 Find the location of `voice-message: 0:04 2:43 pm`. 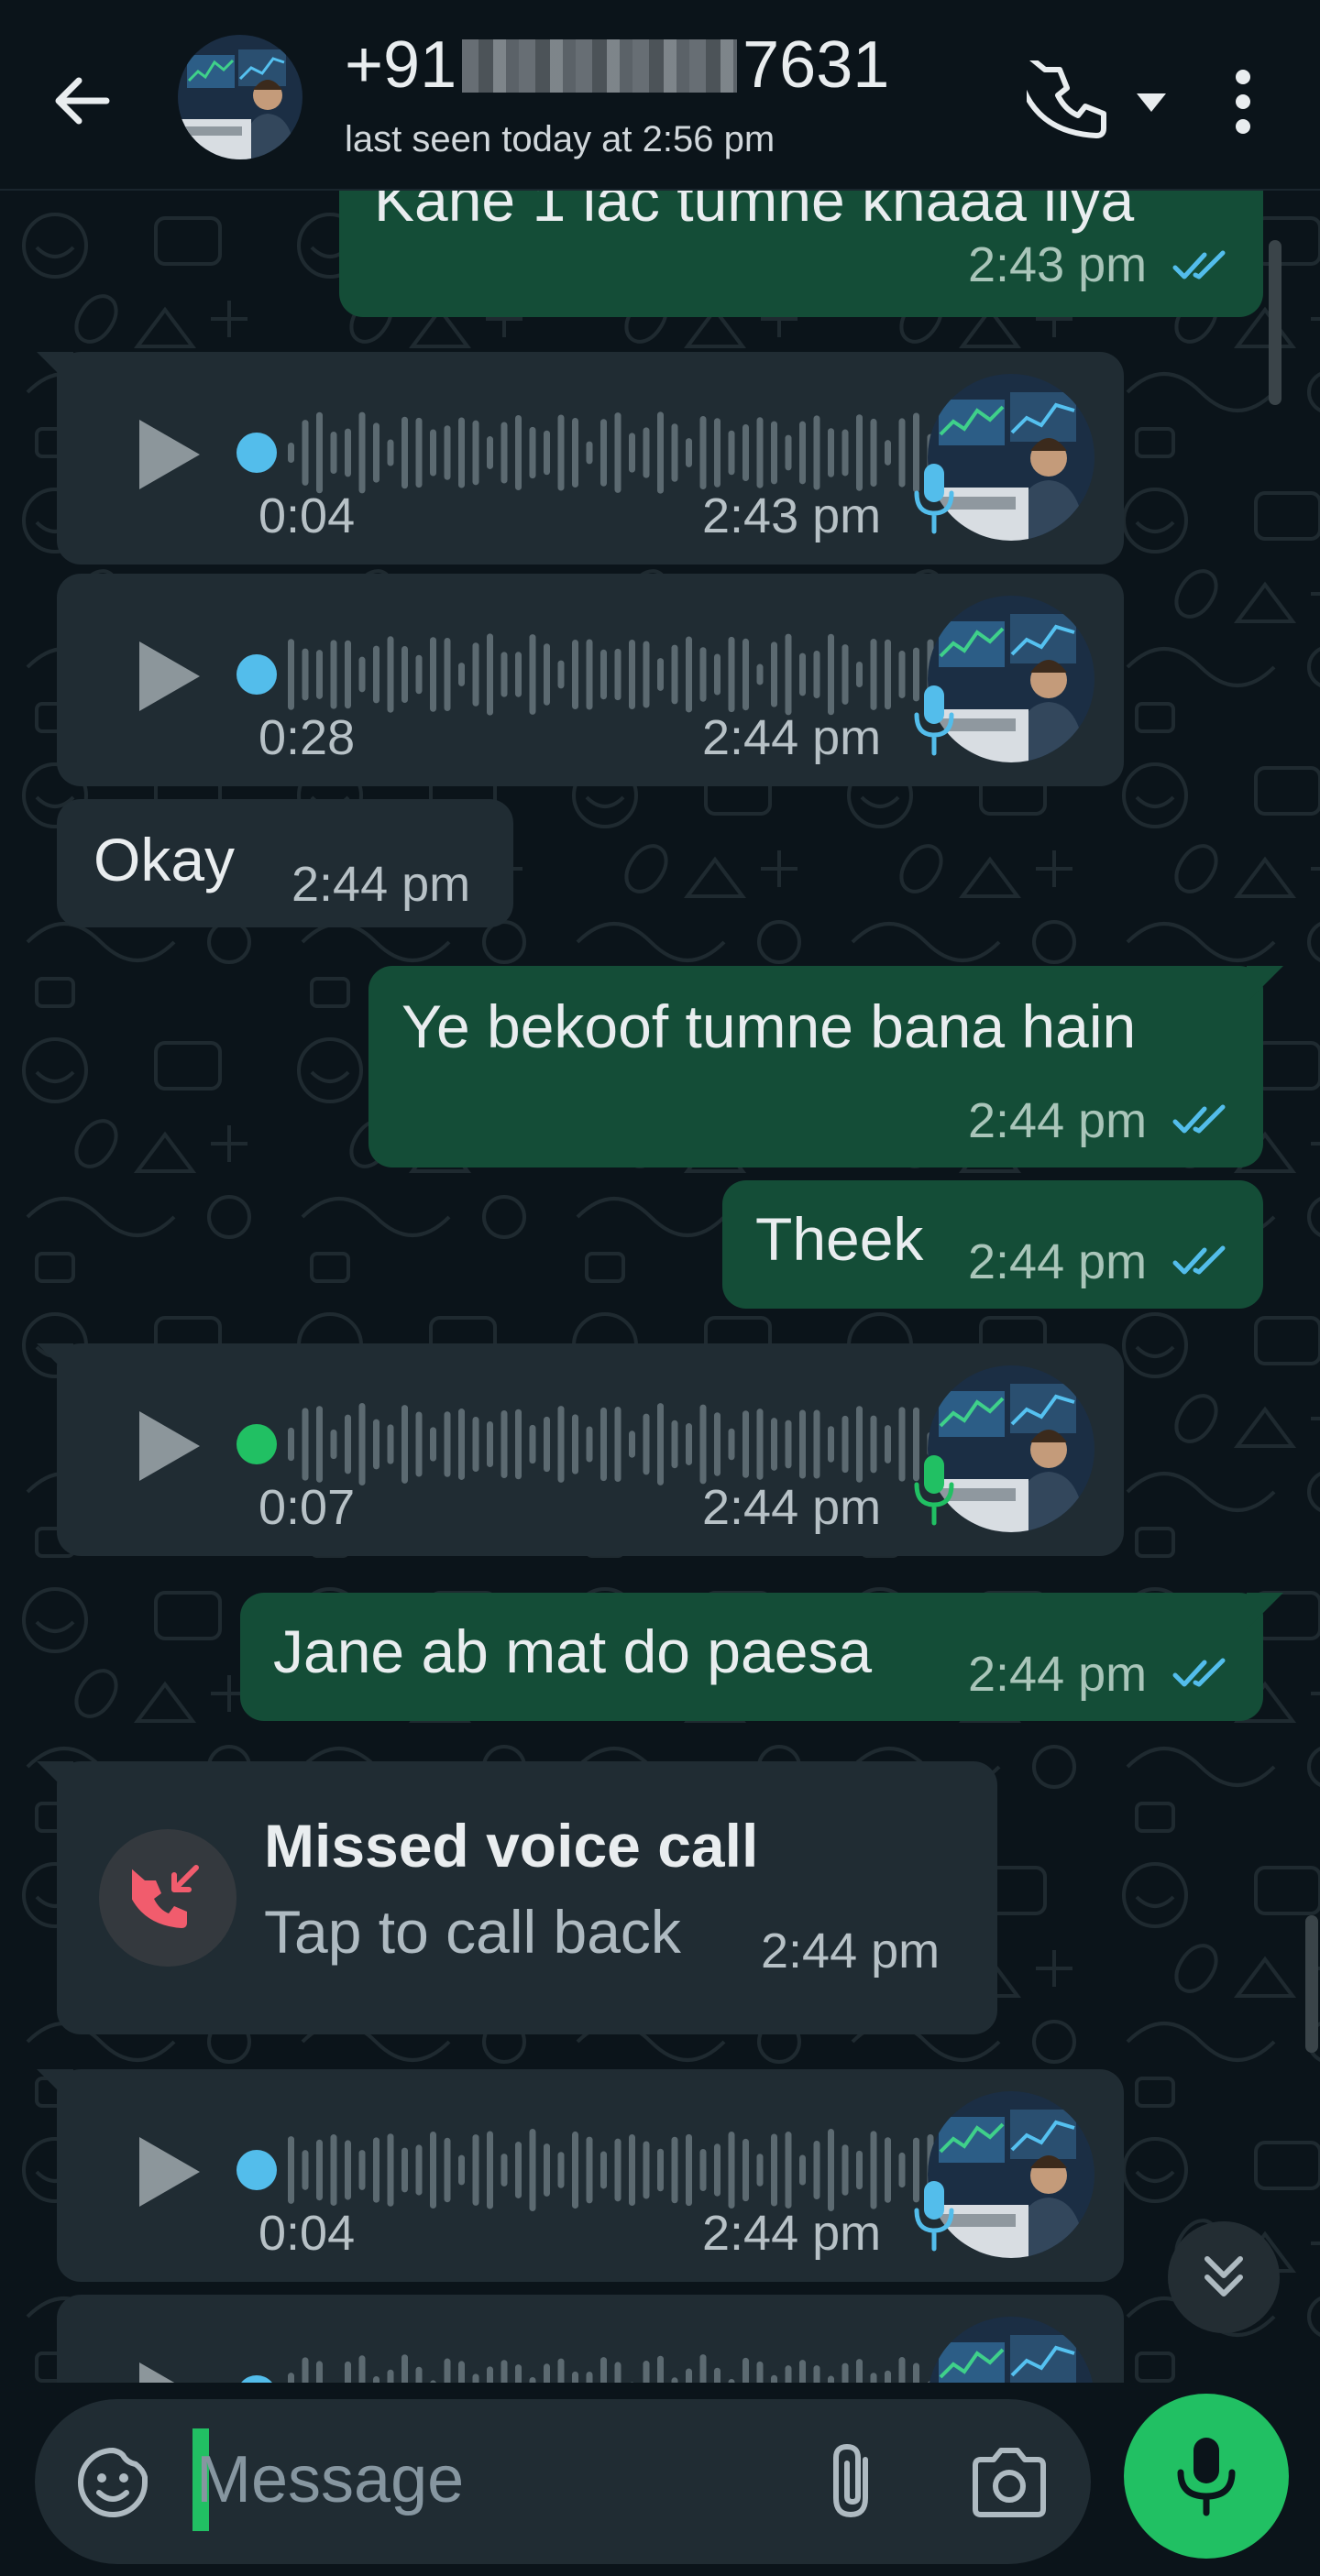

voice-message: 0:04 2:43 pm is located at coordinates (580, 458).